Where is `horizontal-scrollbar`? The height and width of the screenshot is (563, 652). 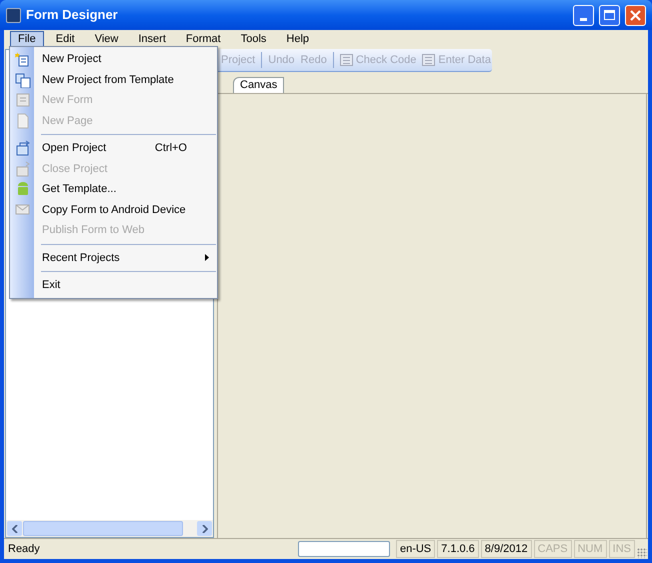 horizontal-scrollbar is located at coordinates (109, 528).